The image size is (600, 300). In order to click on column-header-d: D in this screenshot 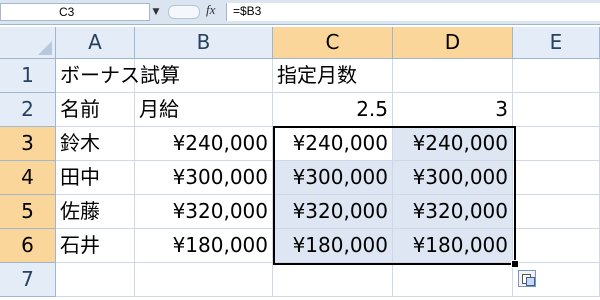, I will do `click(453, 43)`.